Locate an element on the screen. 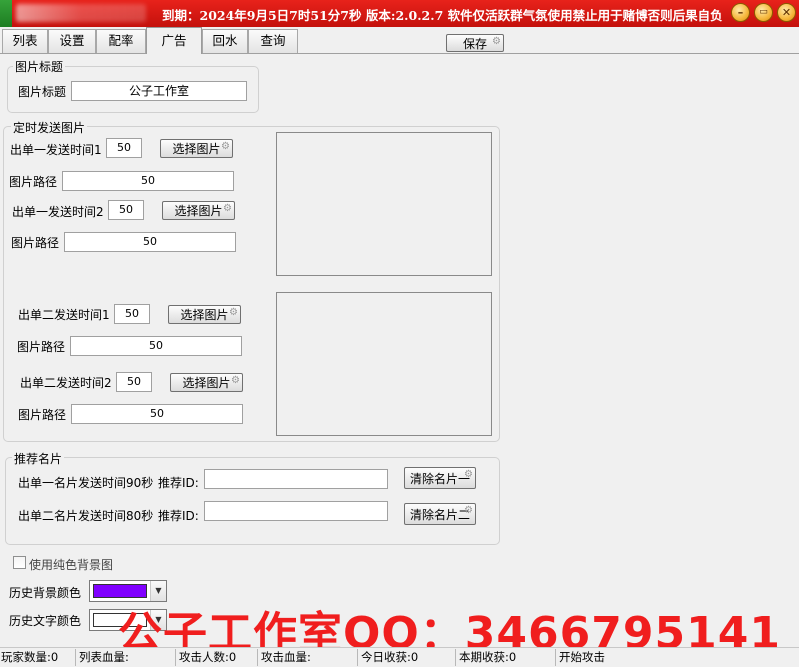 The width and height of the screenshot is (799, 667). choose-image-button-1: 选择图片 ⚙ is located at coordinates (196, 148).